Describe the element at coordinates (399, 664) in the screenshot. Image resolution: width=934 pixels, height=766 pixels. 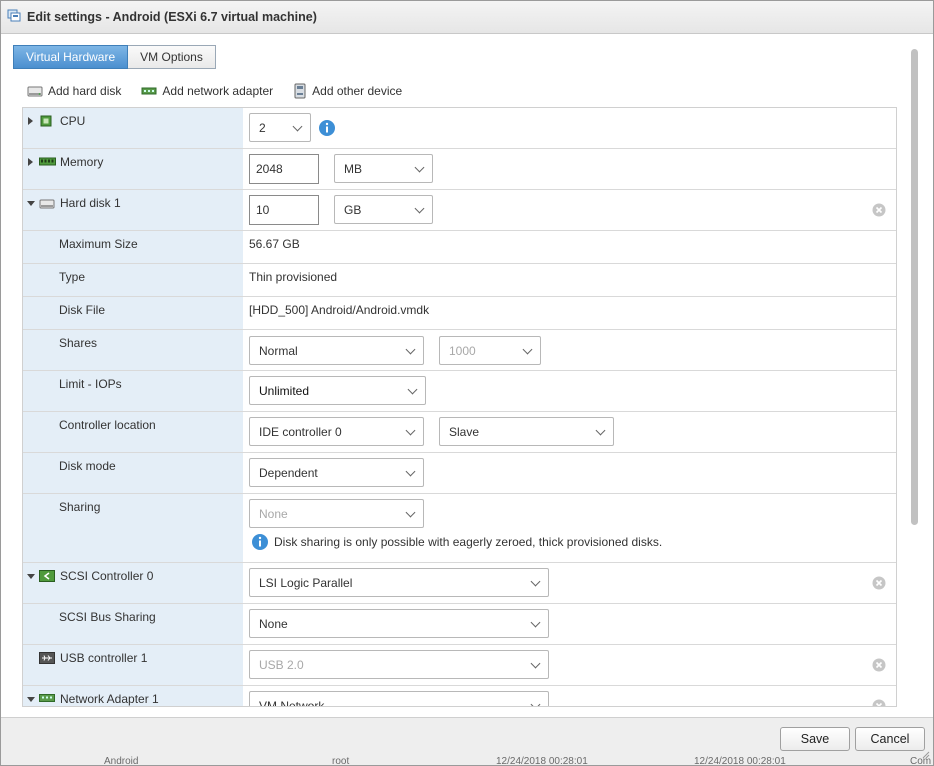
I see `usb-controller-type-select: USB 2.0` at that location.